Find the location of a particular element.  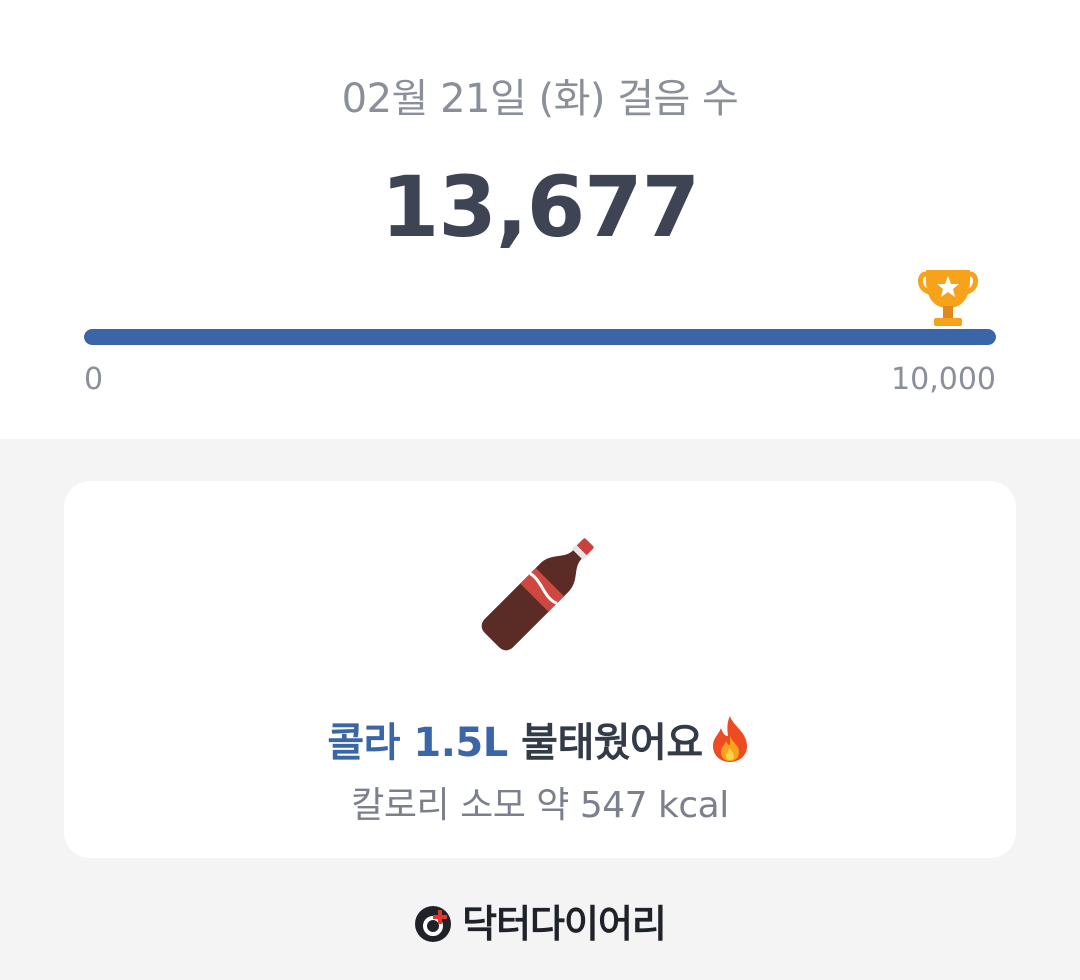

step-progress-fill is located at coordinates (540, 337).